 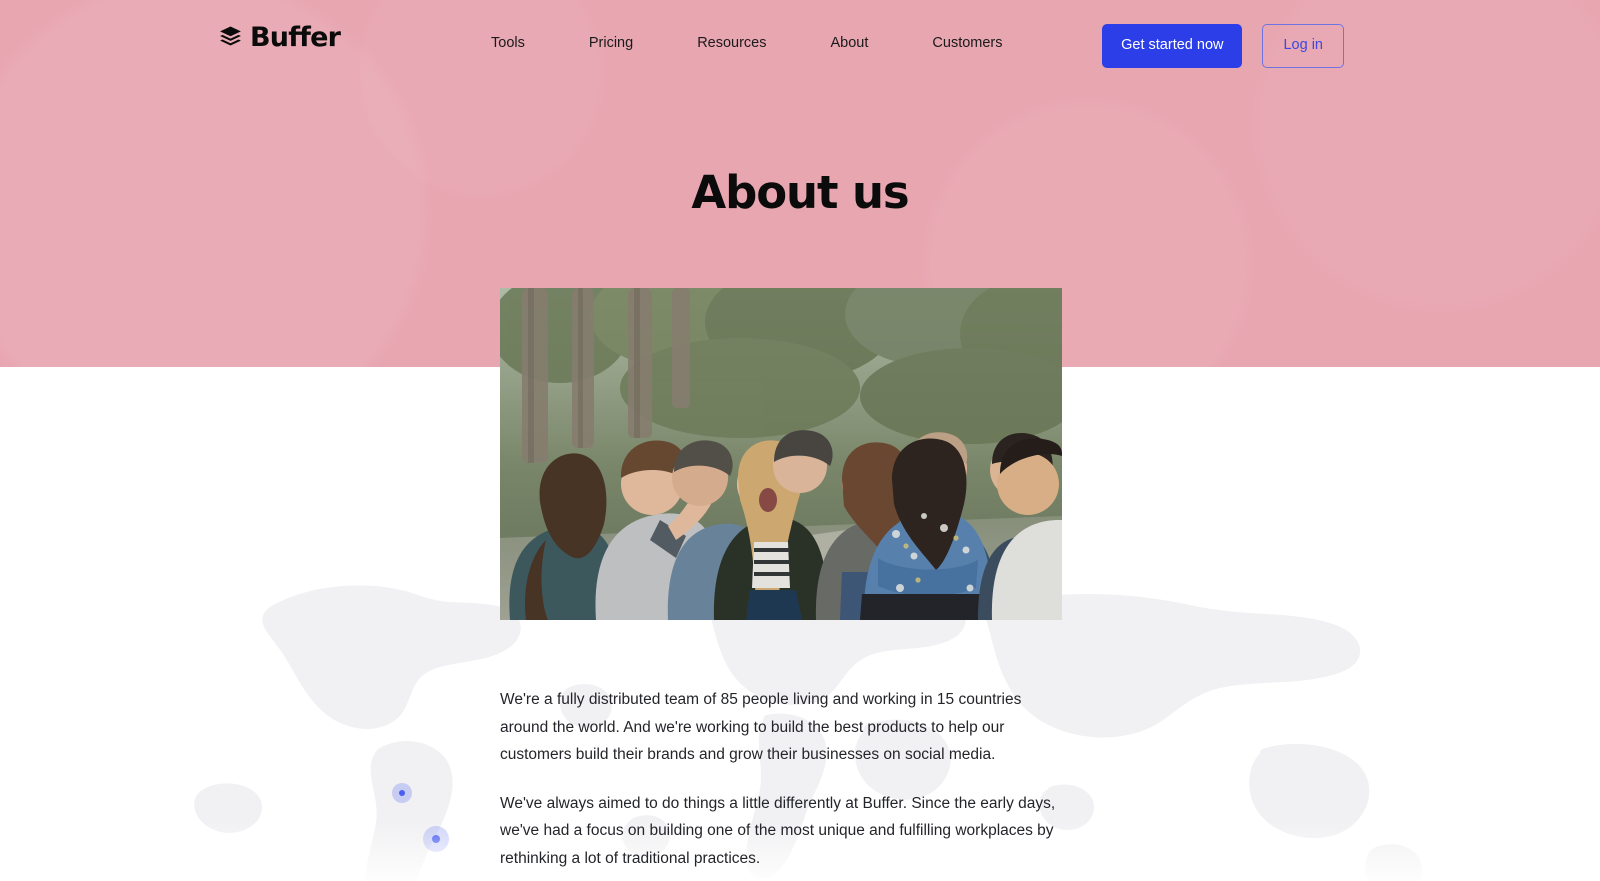 What do you see at coordinates (850, 43) in the screenshot?
I see `nav-item-about: About` at bounding box center [850, 43].